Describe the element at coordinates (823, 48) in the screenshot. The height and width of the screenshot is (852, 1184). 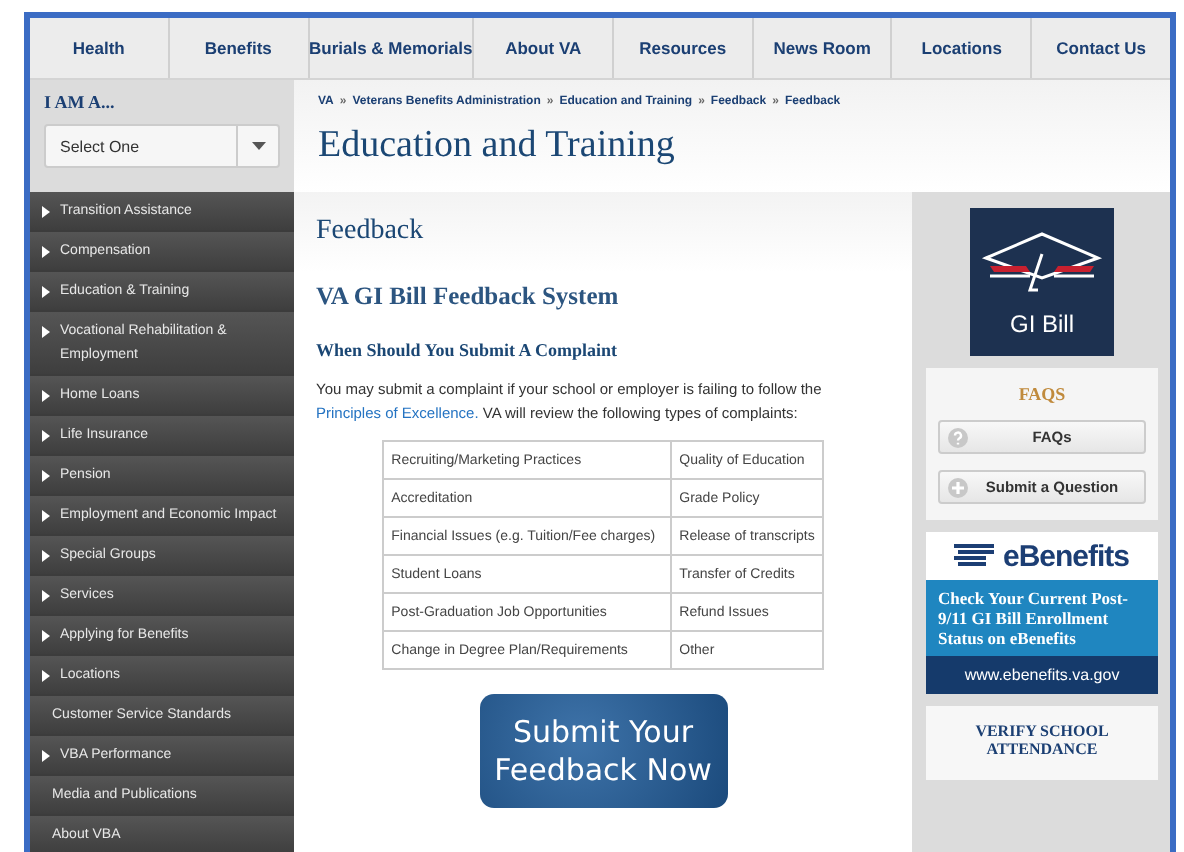
I see `nav-link: News Room` at that location.